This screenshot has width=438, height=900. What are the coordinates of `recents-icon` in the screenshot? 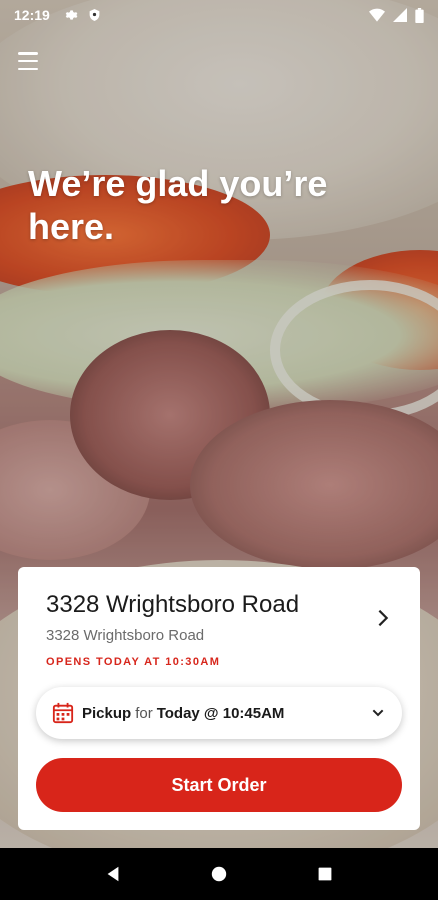 It's located at (325, 874).